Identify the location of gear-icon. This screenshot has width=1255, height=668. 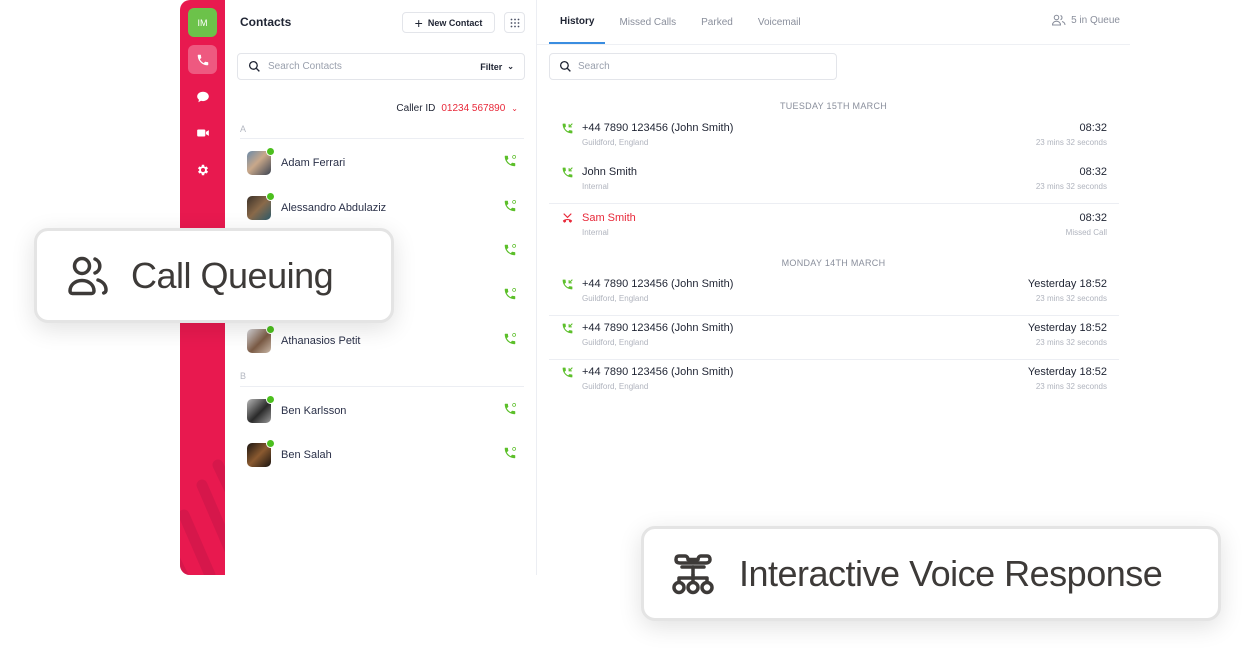
(202, 169).